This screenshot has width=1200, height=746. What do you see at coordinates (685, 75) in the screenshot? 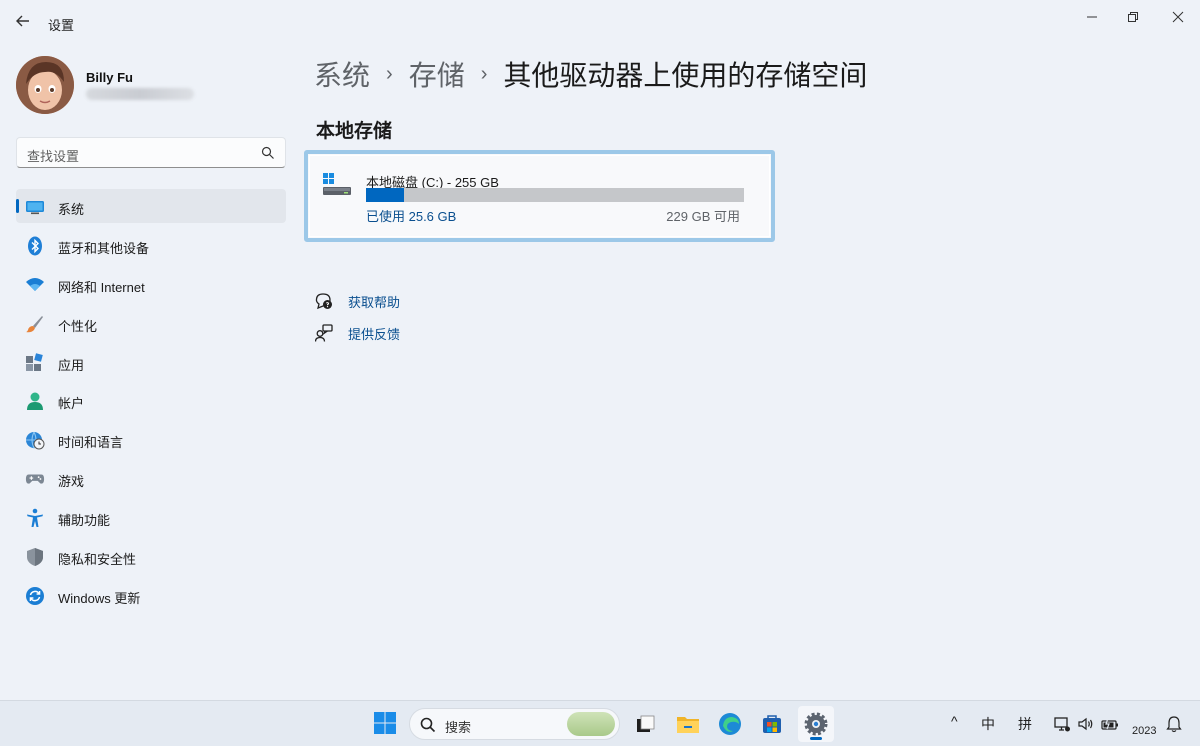
I see `page-title: 其他驱动器上使用的存储空间` at bounding box center [685, 75].